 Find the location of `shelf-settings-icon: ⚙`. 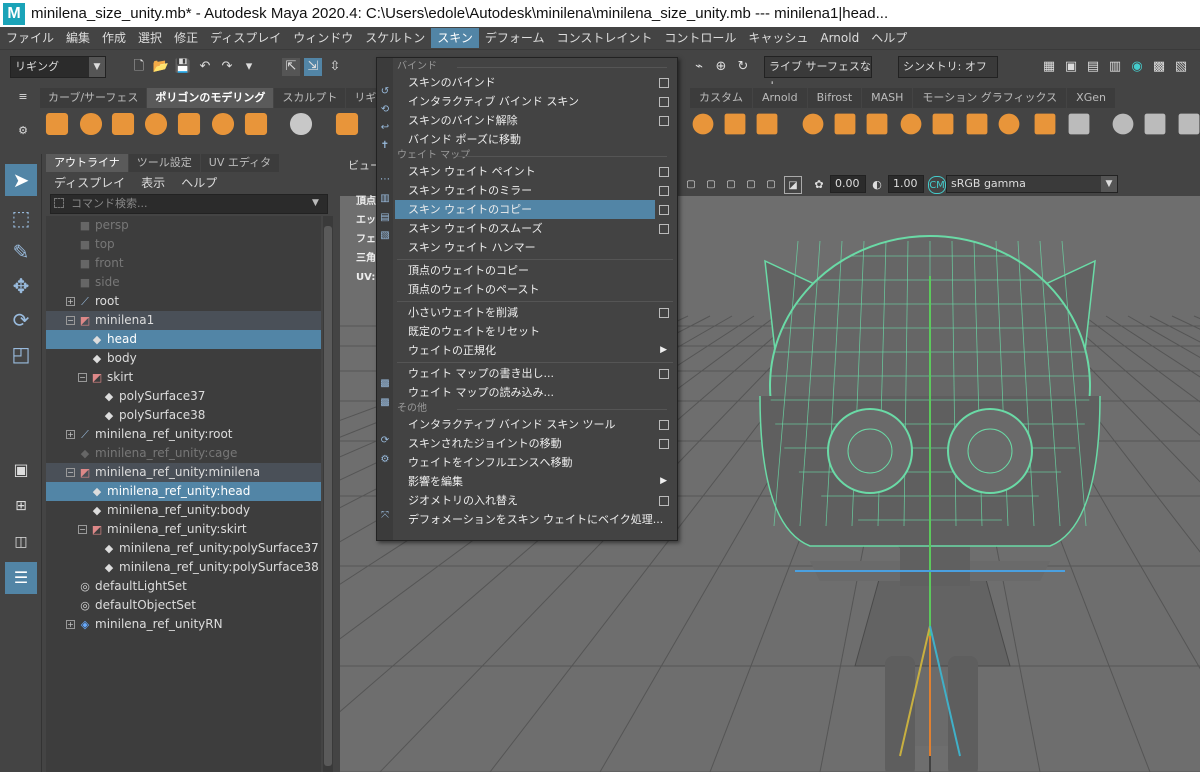

shelf-settings-icon: ⚙ is located at coordinates (23, 131).